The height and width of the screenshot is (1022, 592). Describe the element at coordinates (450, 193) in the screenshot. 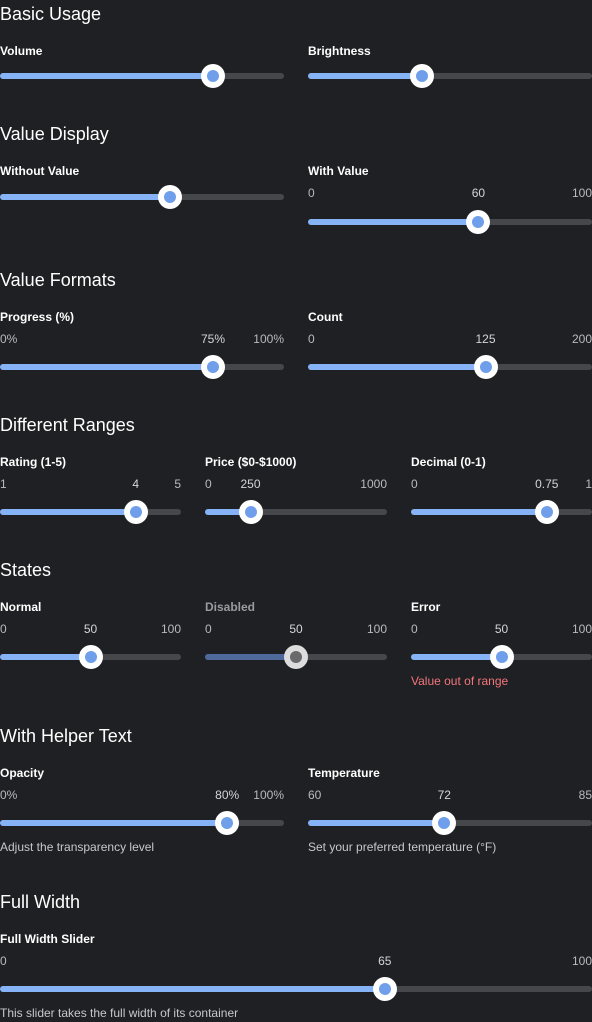

I see `slider-scale: 0 60 100` at that location.